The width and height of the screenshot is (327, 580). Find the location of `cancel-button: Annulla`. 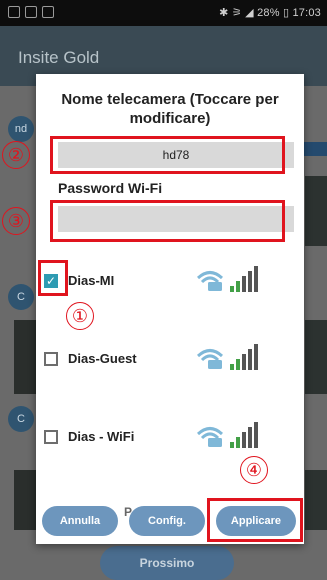

cancel-button: Annulla is located at coordinates (80, 521).